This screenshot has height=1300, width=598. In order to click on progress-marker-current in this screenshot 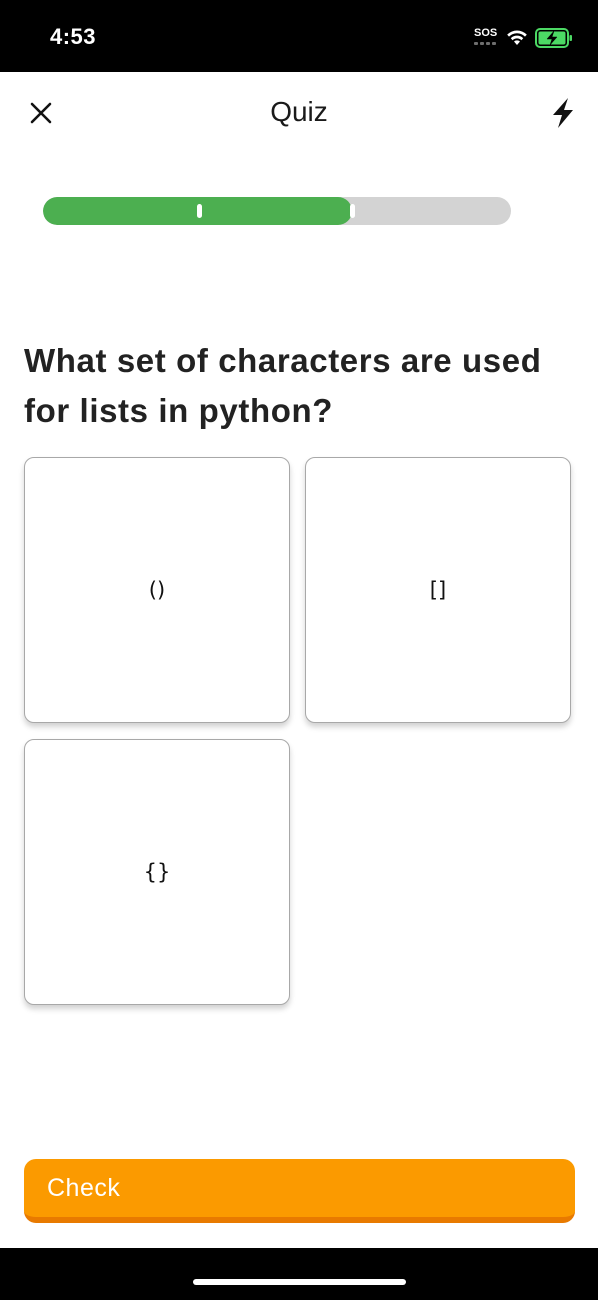, I will do `click(352, 211)`.